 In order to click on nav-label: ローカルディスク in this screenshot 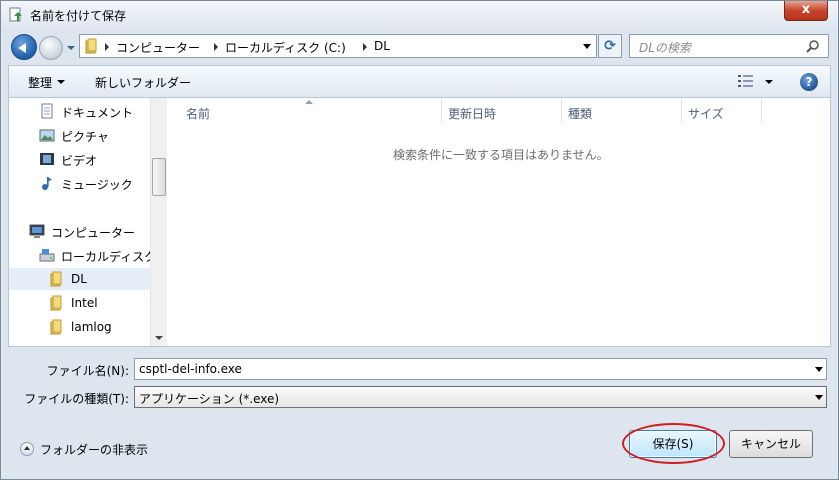, I will do `click(105, 257)`.